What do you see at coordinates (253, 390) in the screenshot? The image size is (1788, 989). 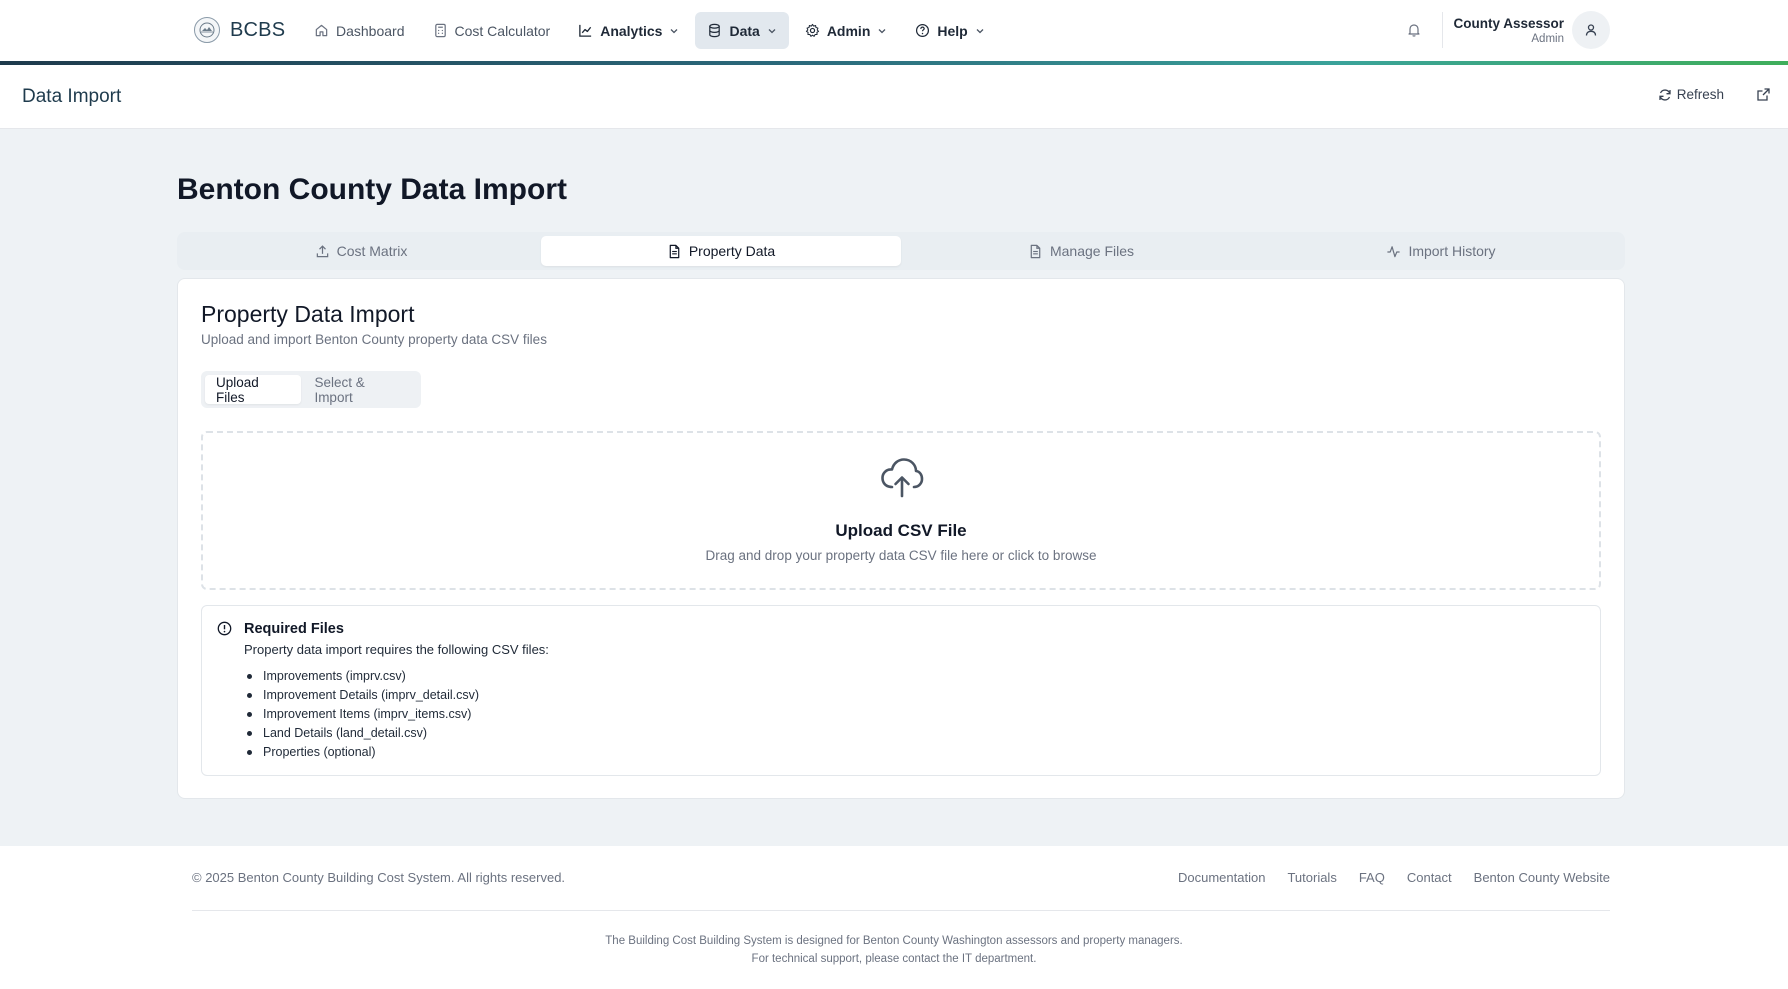 I see `subtab-upload-files: Upload Files` at bounding box center [253, 390].